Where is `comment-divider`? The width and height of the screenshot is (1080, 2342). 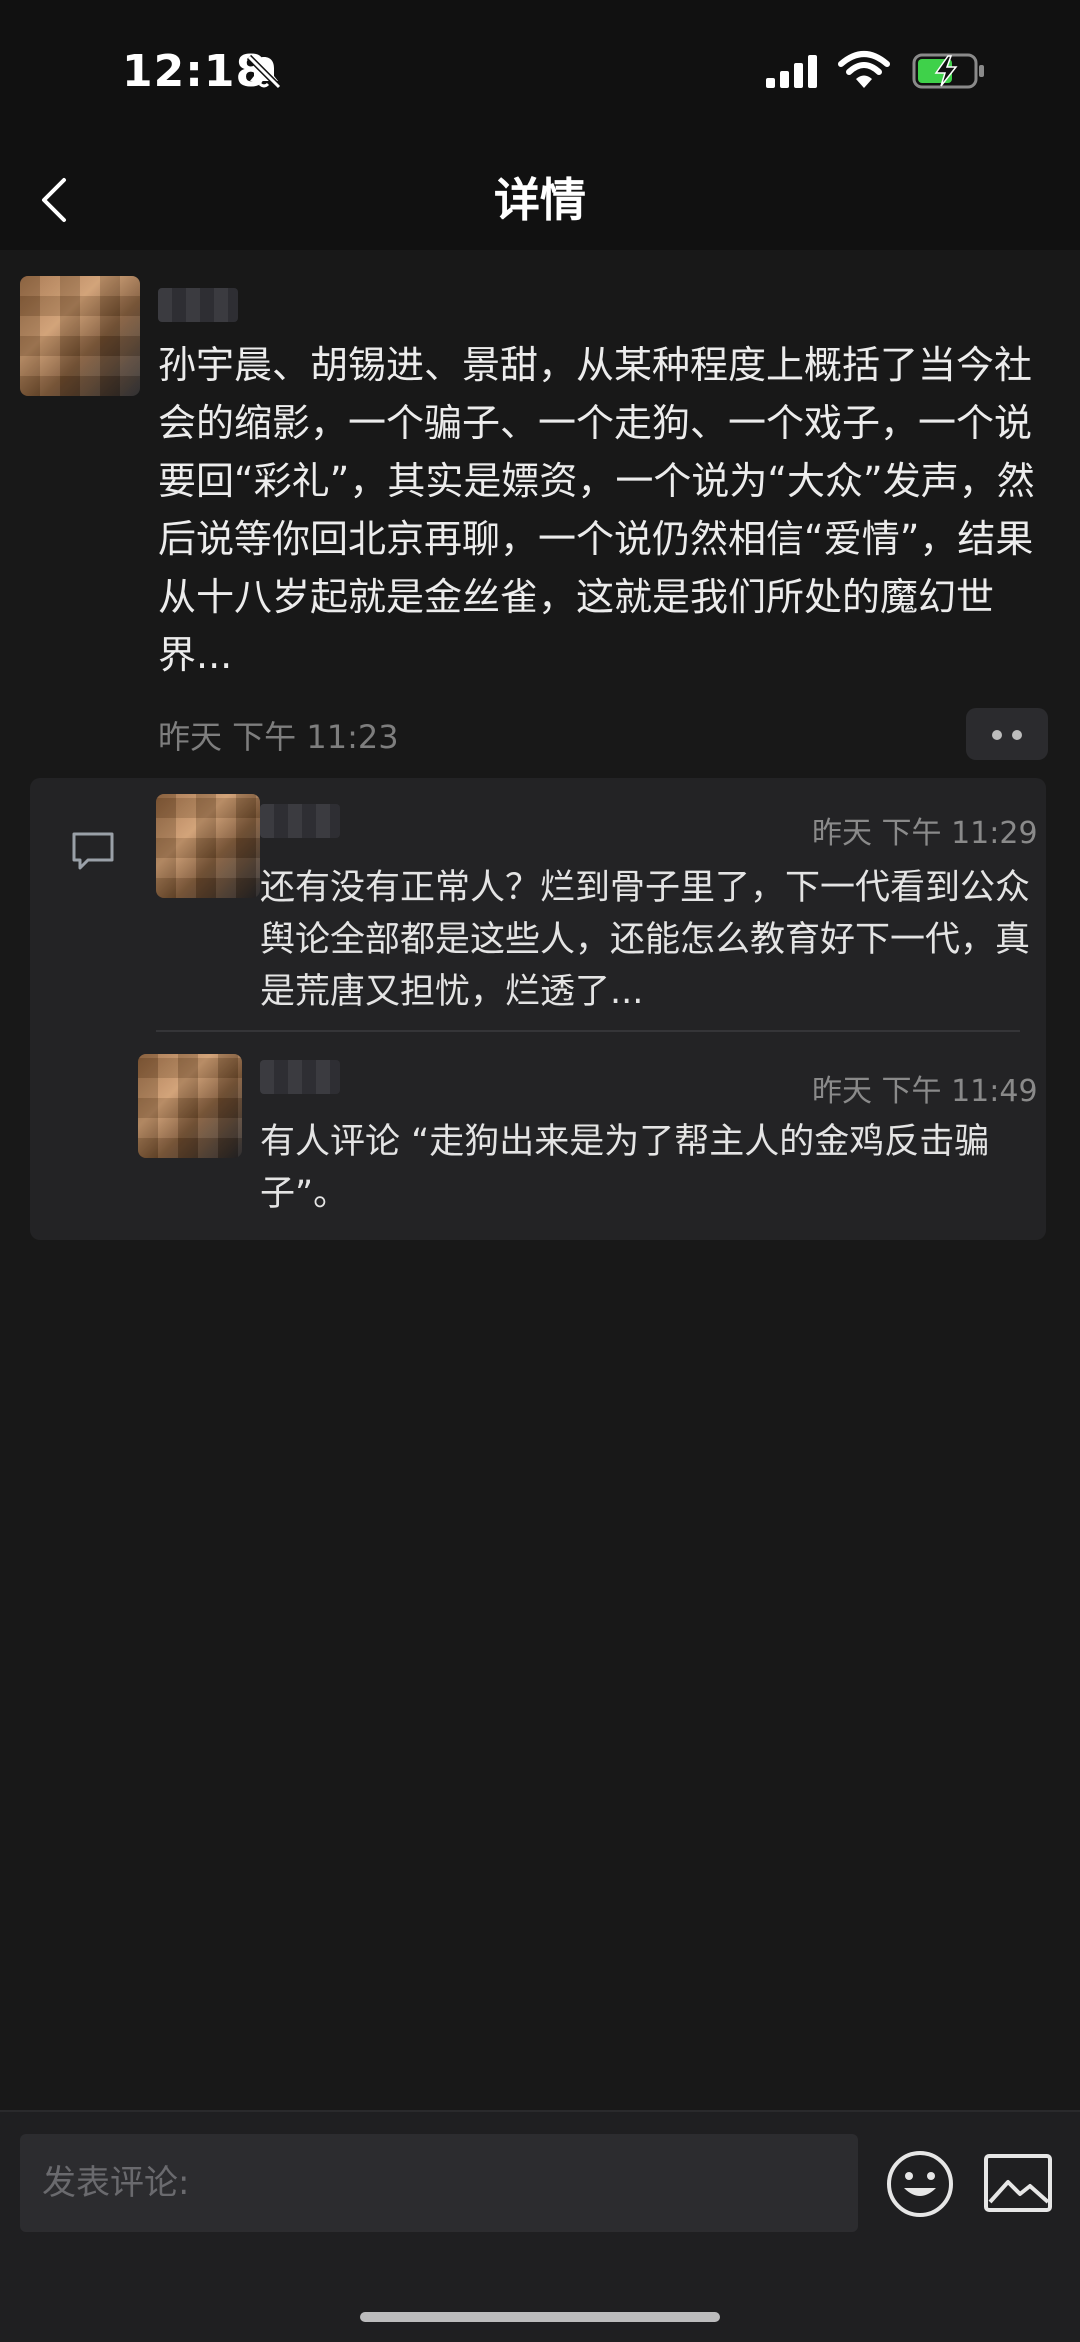 comment-divider is located at coordinates (588, 1031).